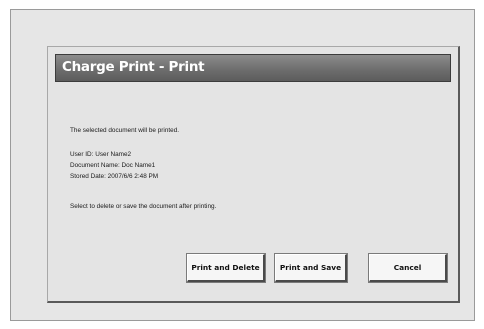  What do you see at coordinates (125, 130) in the screenshot?
I see `print-message: The selected document will be printed.` at bounding box center [125, 130].